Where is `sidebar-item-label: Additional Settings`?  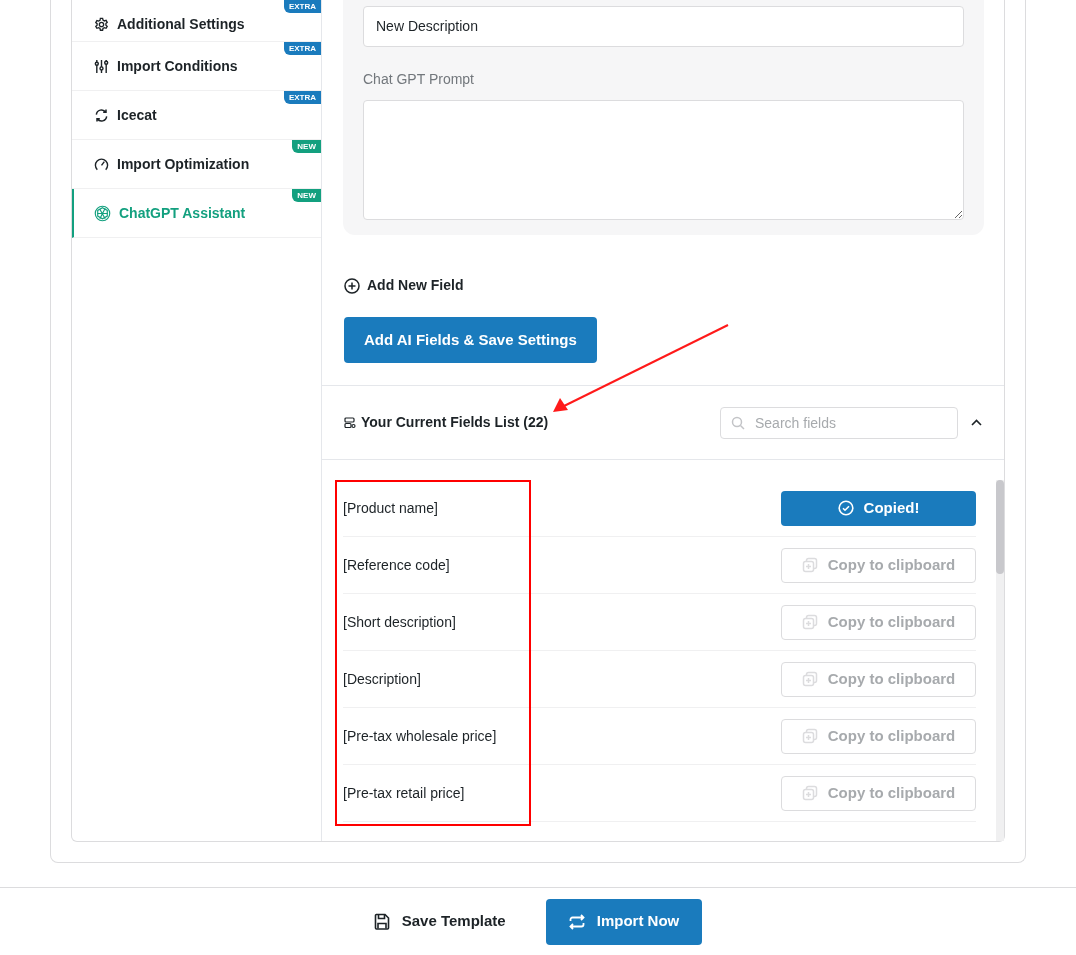
sidebar-item-label: Additional Settings is located at coordinates (181, 24).